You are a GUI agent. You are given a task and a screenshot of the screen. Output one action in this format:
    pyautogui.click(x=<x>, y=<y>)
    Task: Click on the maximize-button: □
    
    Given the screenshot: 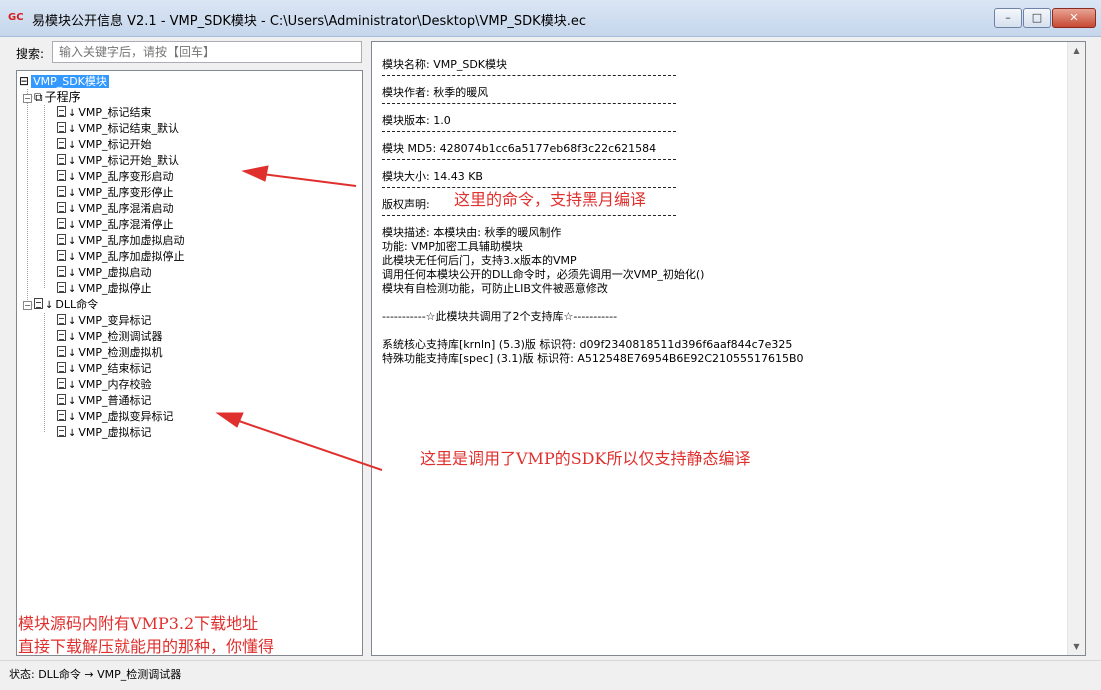 What is the action you would take?
    pyautogui.click(x=1037, y=18)
    